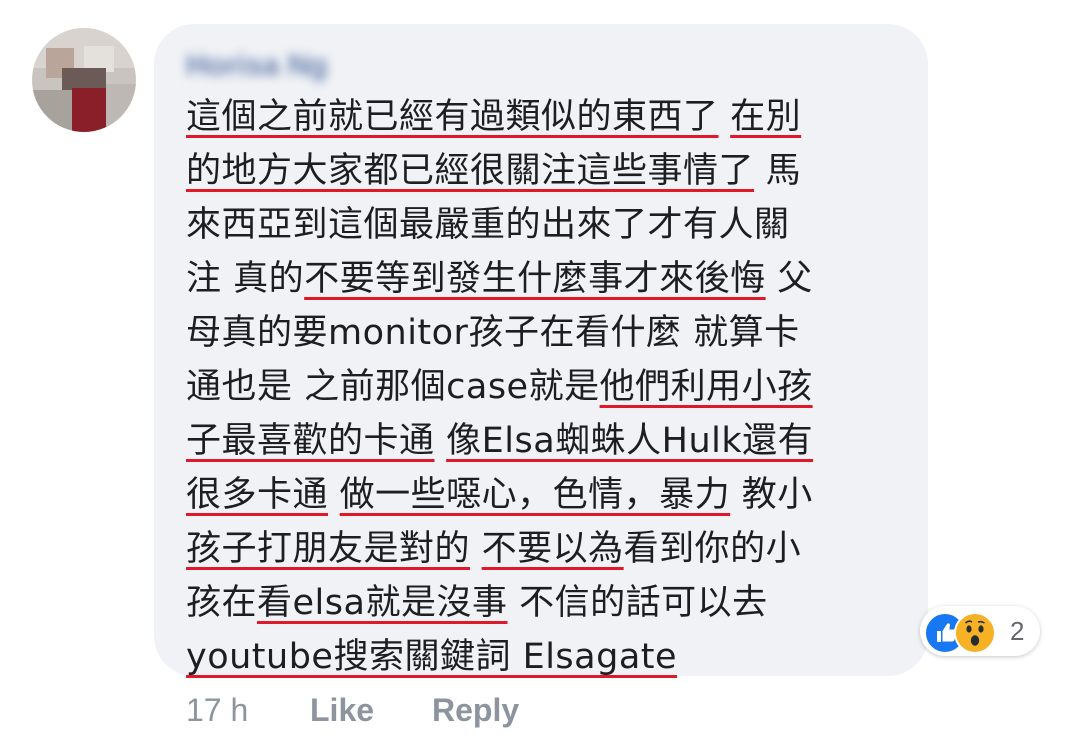 The image size is (1080, 744). I want to click on comment-text-segment: 教小, so click(771, 495).